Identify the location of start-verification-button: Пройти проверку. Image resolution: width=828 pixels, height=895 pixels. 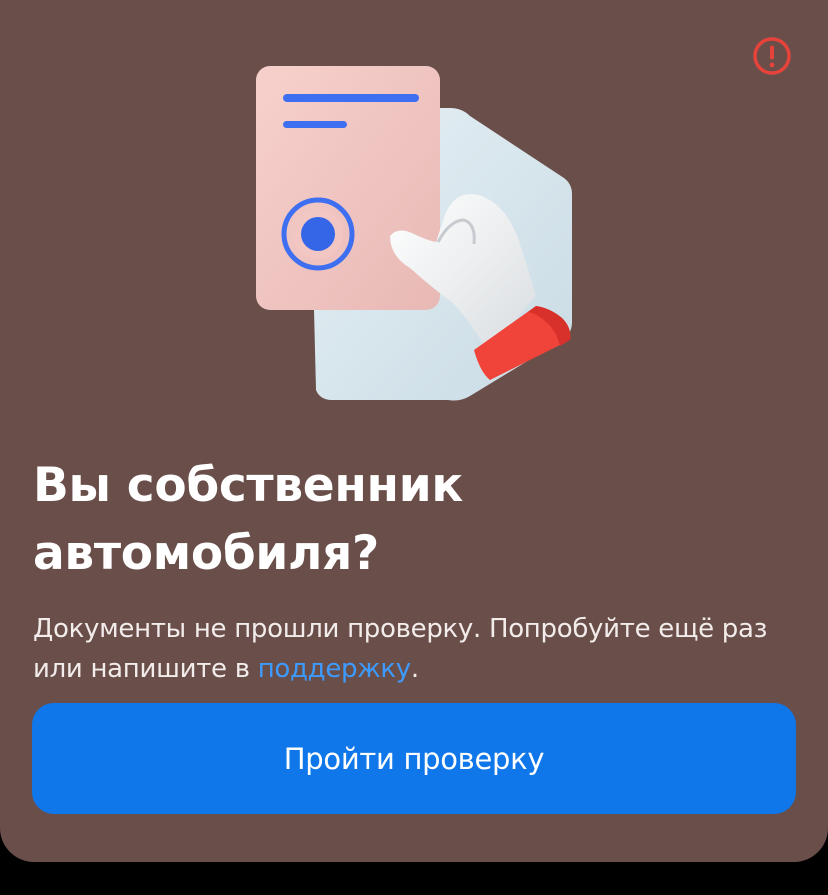
(414, 758).